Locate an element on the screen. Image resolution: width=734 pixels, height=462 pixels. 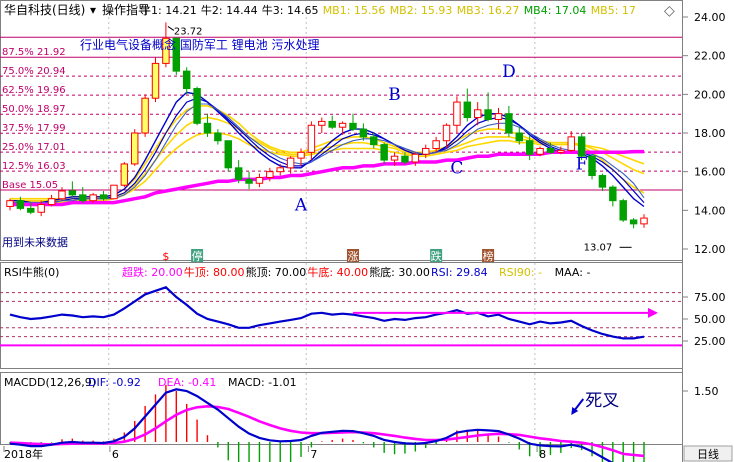
death-cross-label: 死叉 is located at coordinates (602, 401).